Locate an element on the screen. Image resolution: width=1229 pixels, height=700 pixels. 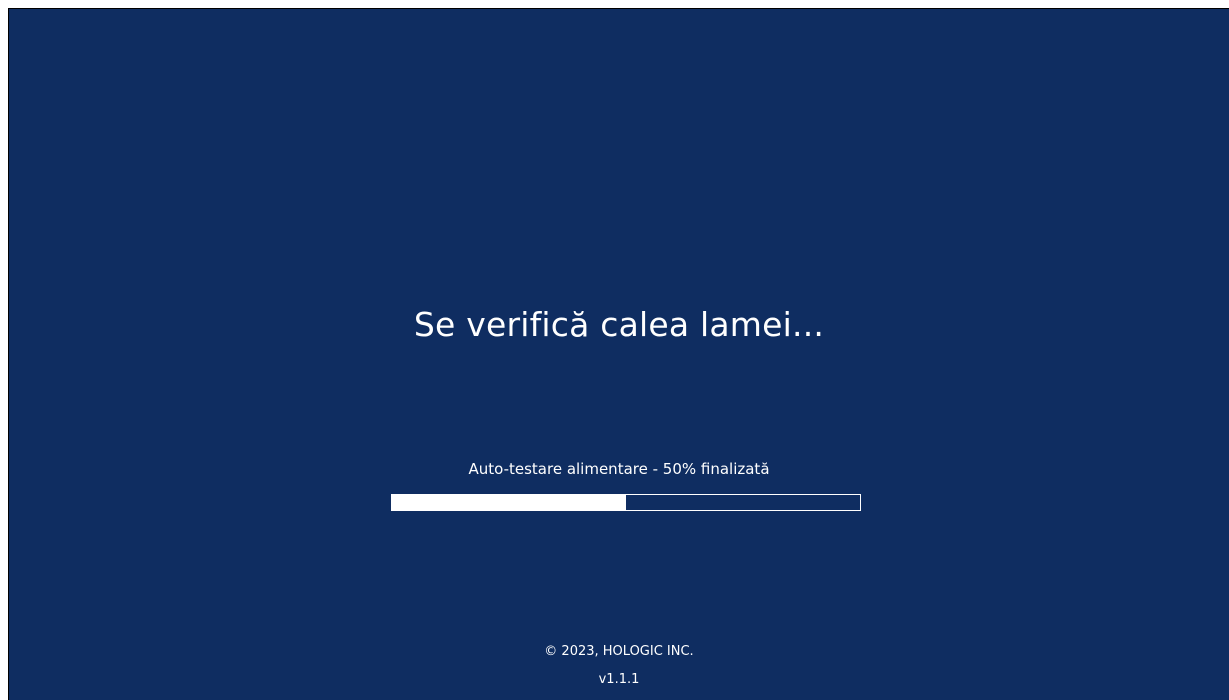
progress-bar is located at coordinates (626, 502).